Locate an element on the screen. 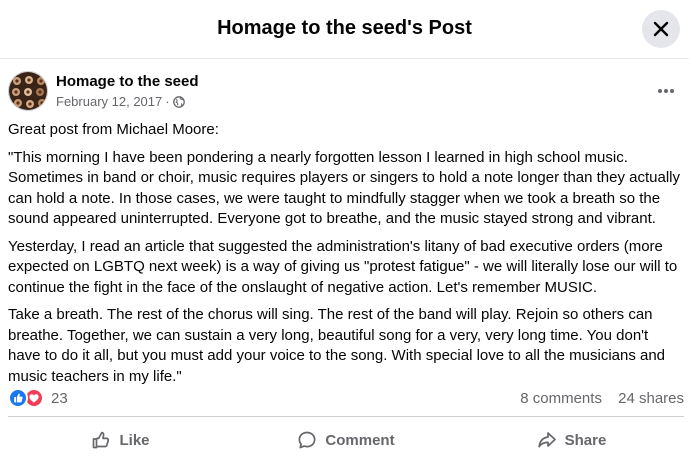 Image resolution: width=689 pixels, height=461 pixels. engagement-counts: 8 comments 24 shares is located at coordinates (602, 398).